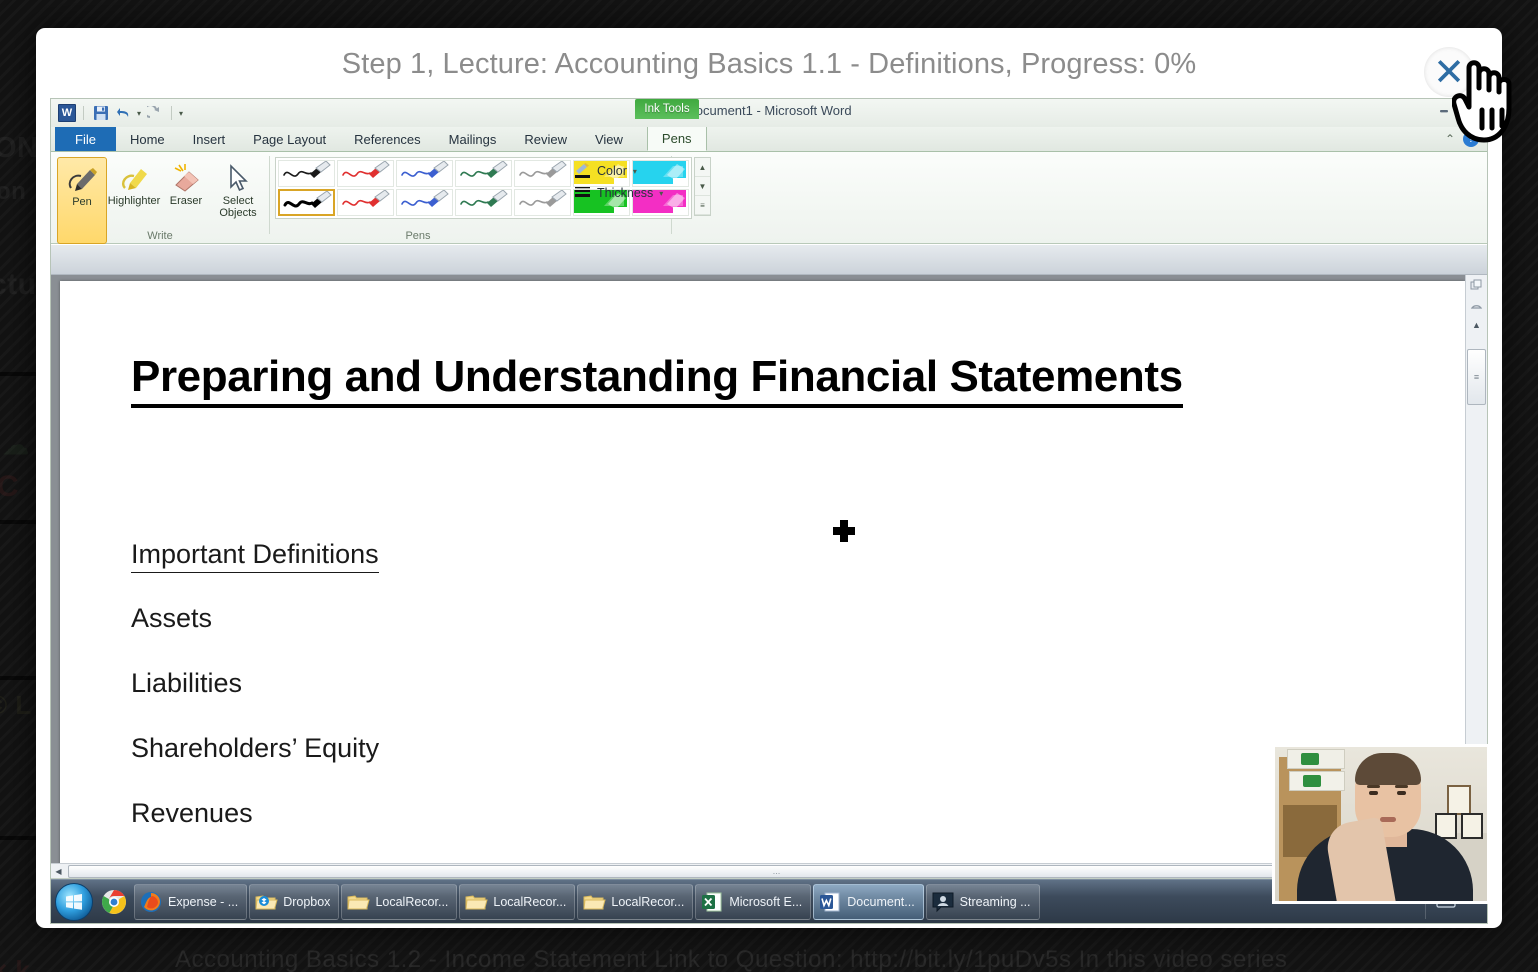 The height and width of the screenshot is (972, 1538). Describe the element at coordinates (582, 193) in the screenshot. I see `pen-thickness-icon` at that location.